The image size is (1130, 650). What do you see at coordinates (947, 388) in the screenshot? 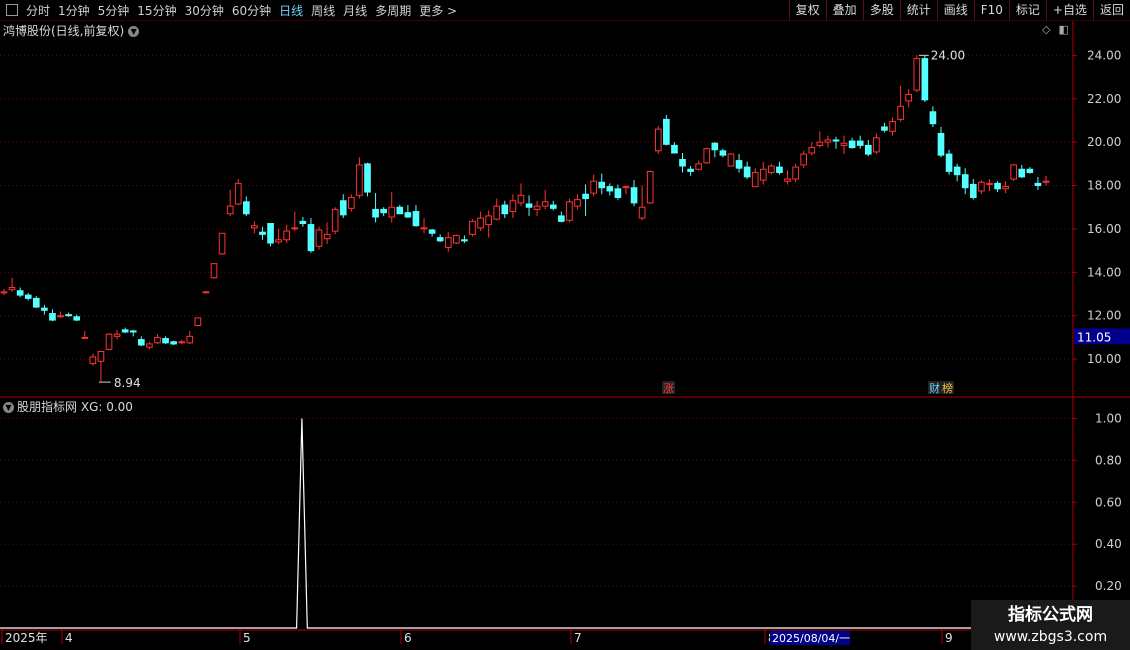
I see `event-marker: 榜` at bounding box center [947, 388].